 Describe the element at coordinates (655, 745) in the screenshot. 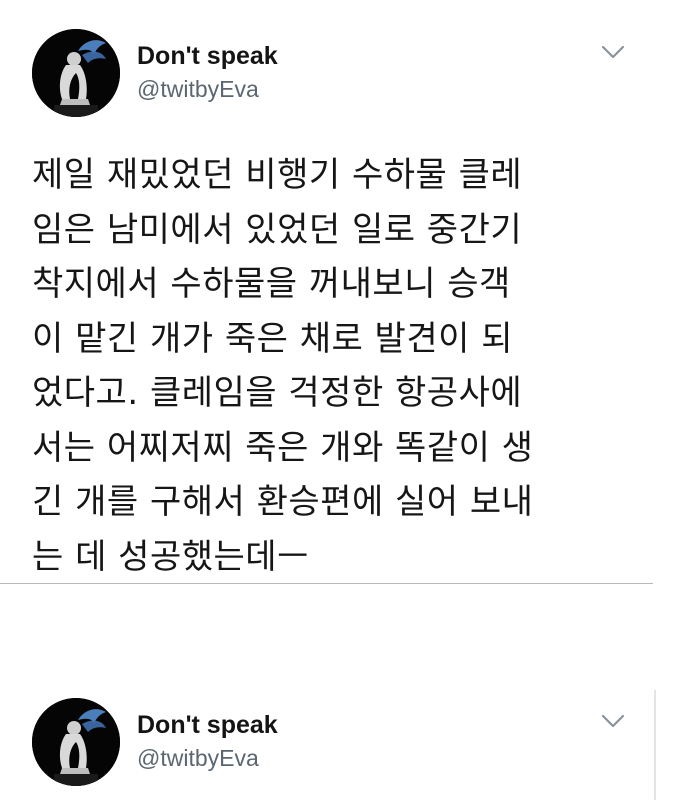

I see `scroll-edge` at that location.